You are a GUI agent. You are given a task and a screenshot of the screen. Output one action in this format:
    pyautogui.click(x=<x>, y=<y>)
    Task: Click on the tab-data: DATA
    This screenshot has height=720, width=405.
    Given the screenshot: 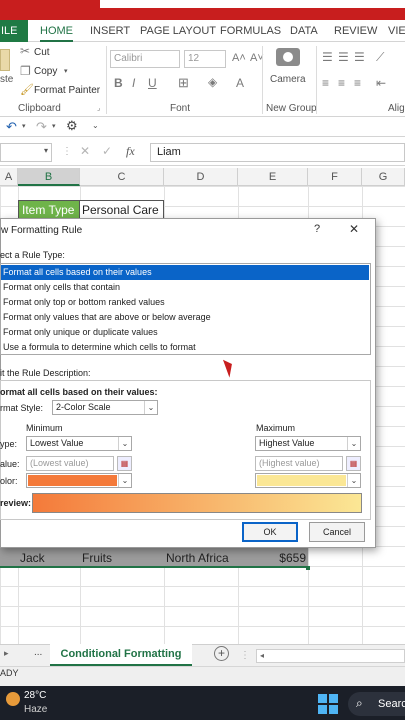 What is the action you would take?
    pyautogui.click(x=304, y=31)
    